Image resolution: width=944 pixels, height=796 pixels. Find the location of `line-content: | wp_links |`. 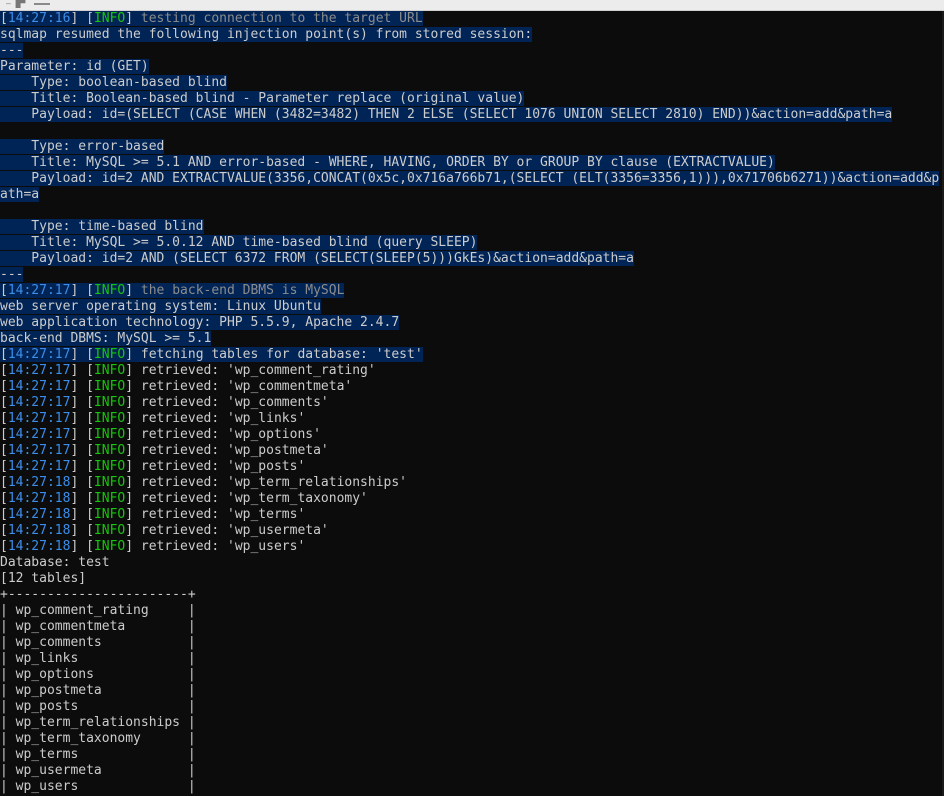

line-content: | wp_links | is located at coordinates (98, 658).